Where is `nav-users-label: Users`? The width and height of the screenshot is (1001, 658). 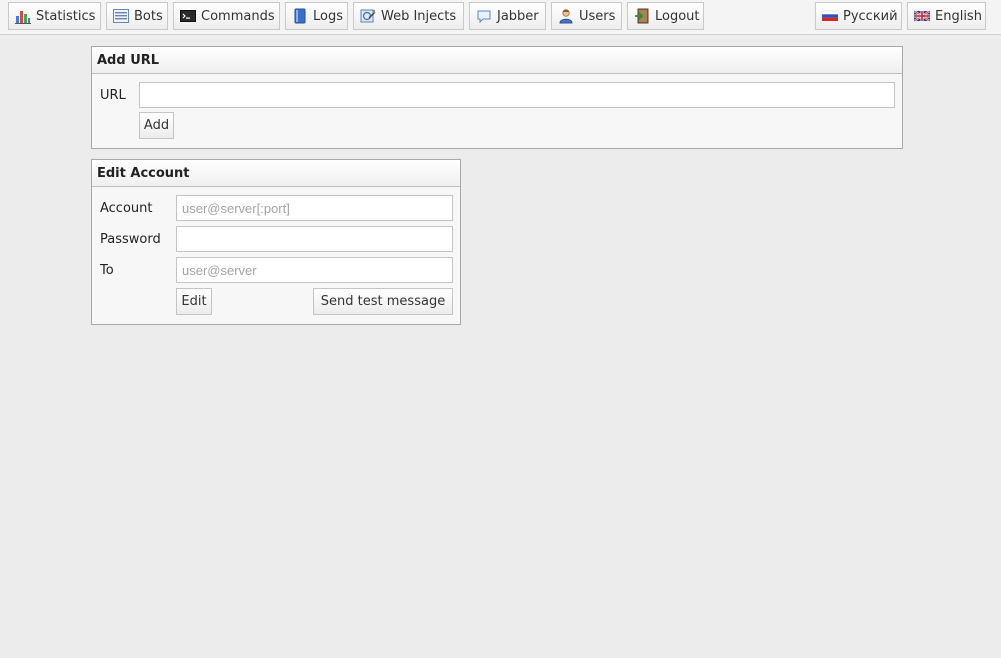 nav-users-label: Users is located at coordinates (597, 16).